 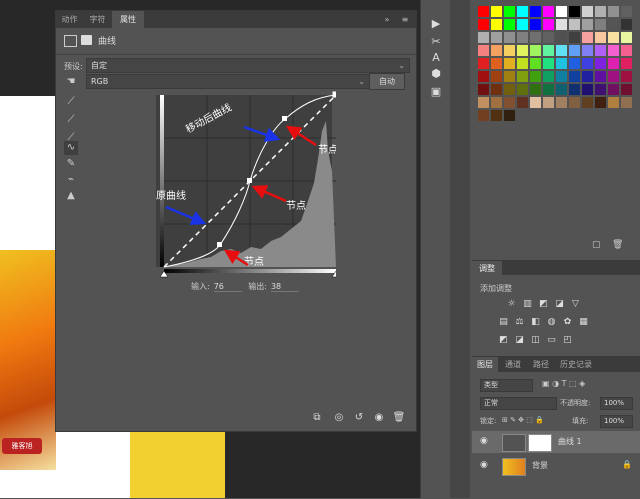 I want to click on input-field: 76, so click(x=227, y=287).